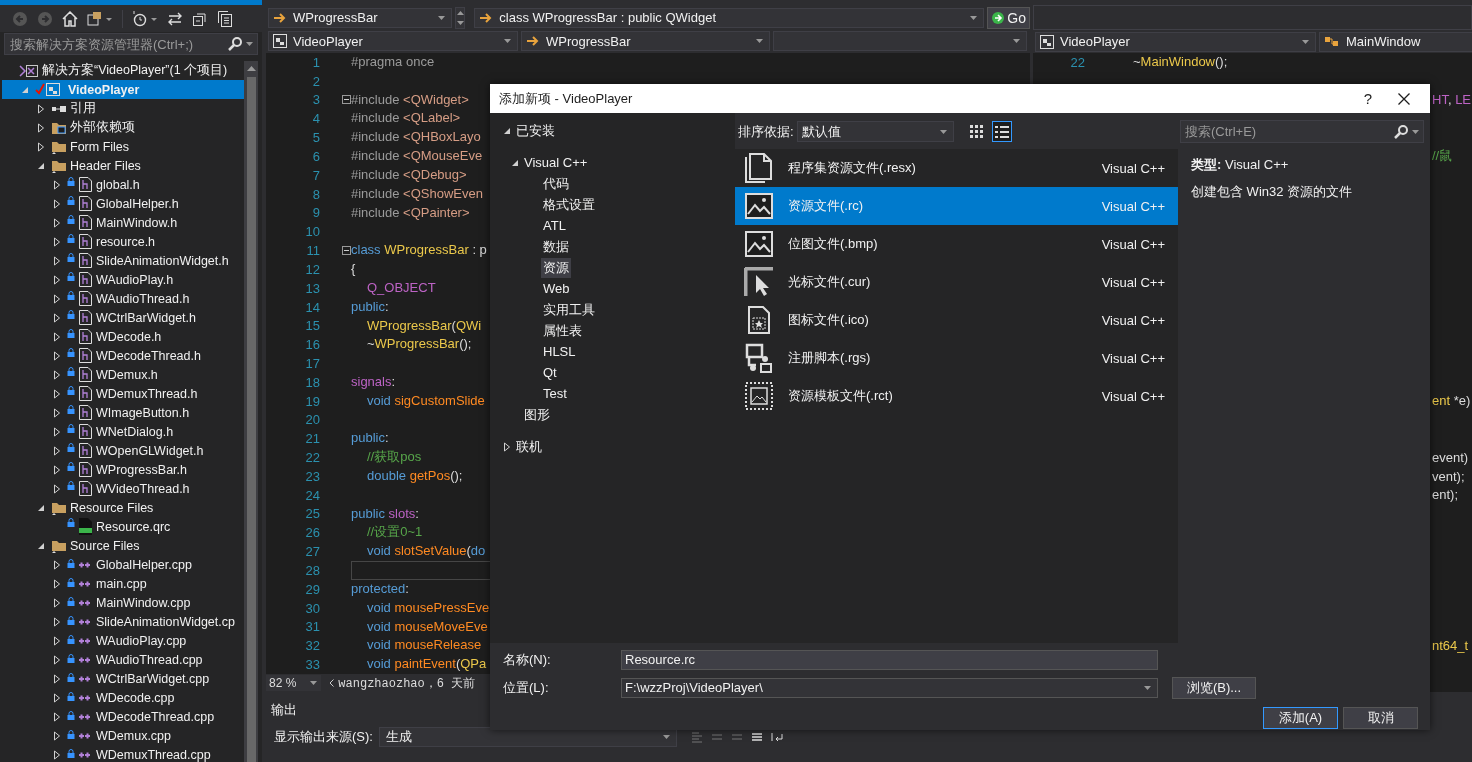 This screenshot has width=1472, height=762. I want to click on blame-text: wangzhaozhao，6 天前, so click(407, 683).